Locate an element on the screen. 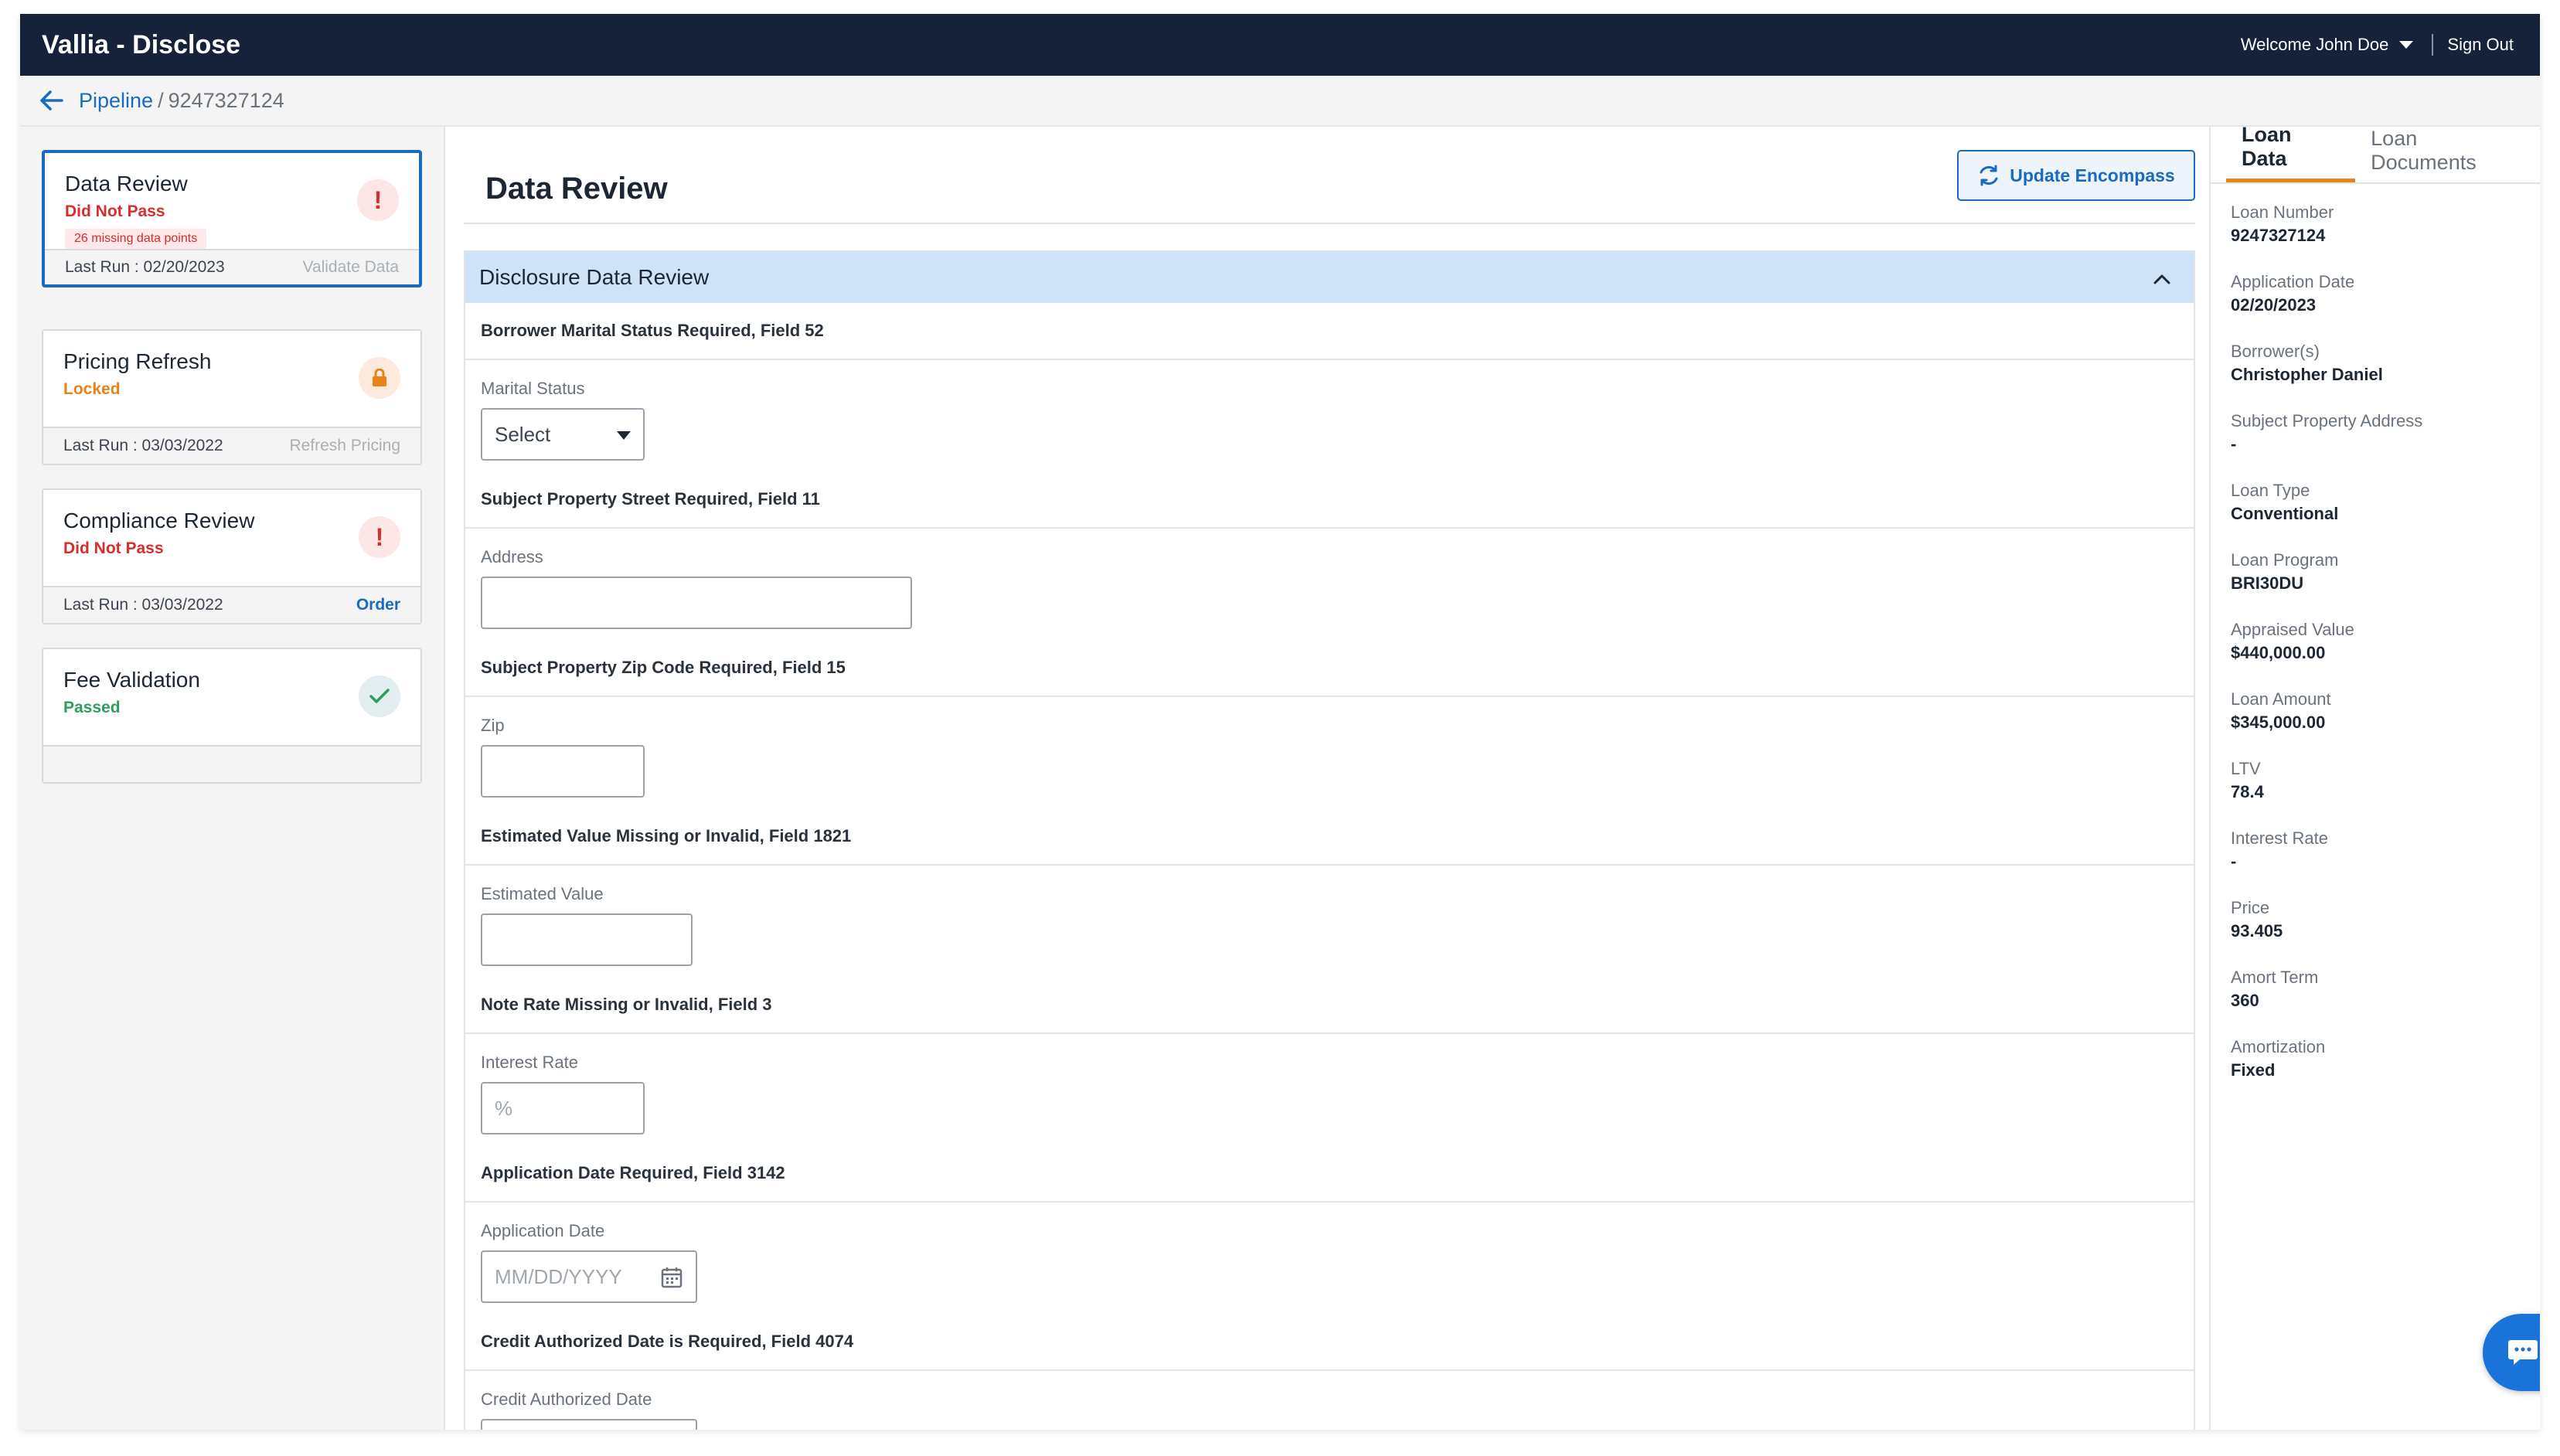 Image resolution: width=2560 pixels, height=1456 pixels. select-value: Select is located at coordinates (523, 434).